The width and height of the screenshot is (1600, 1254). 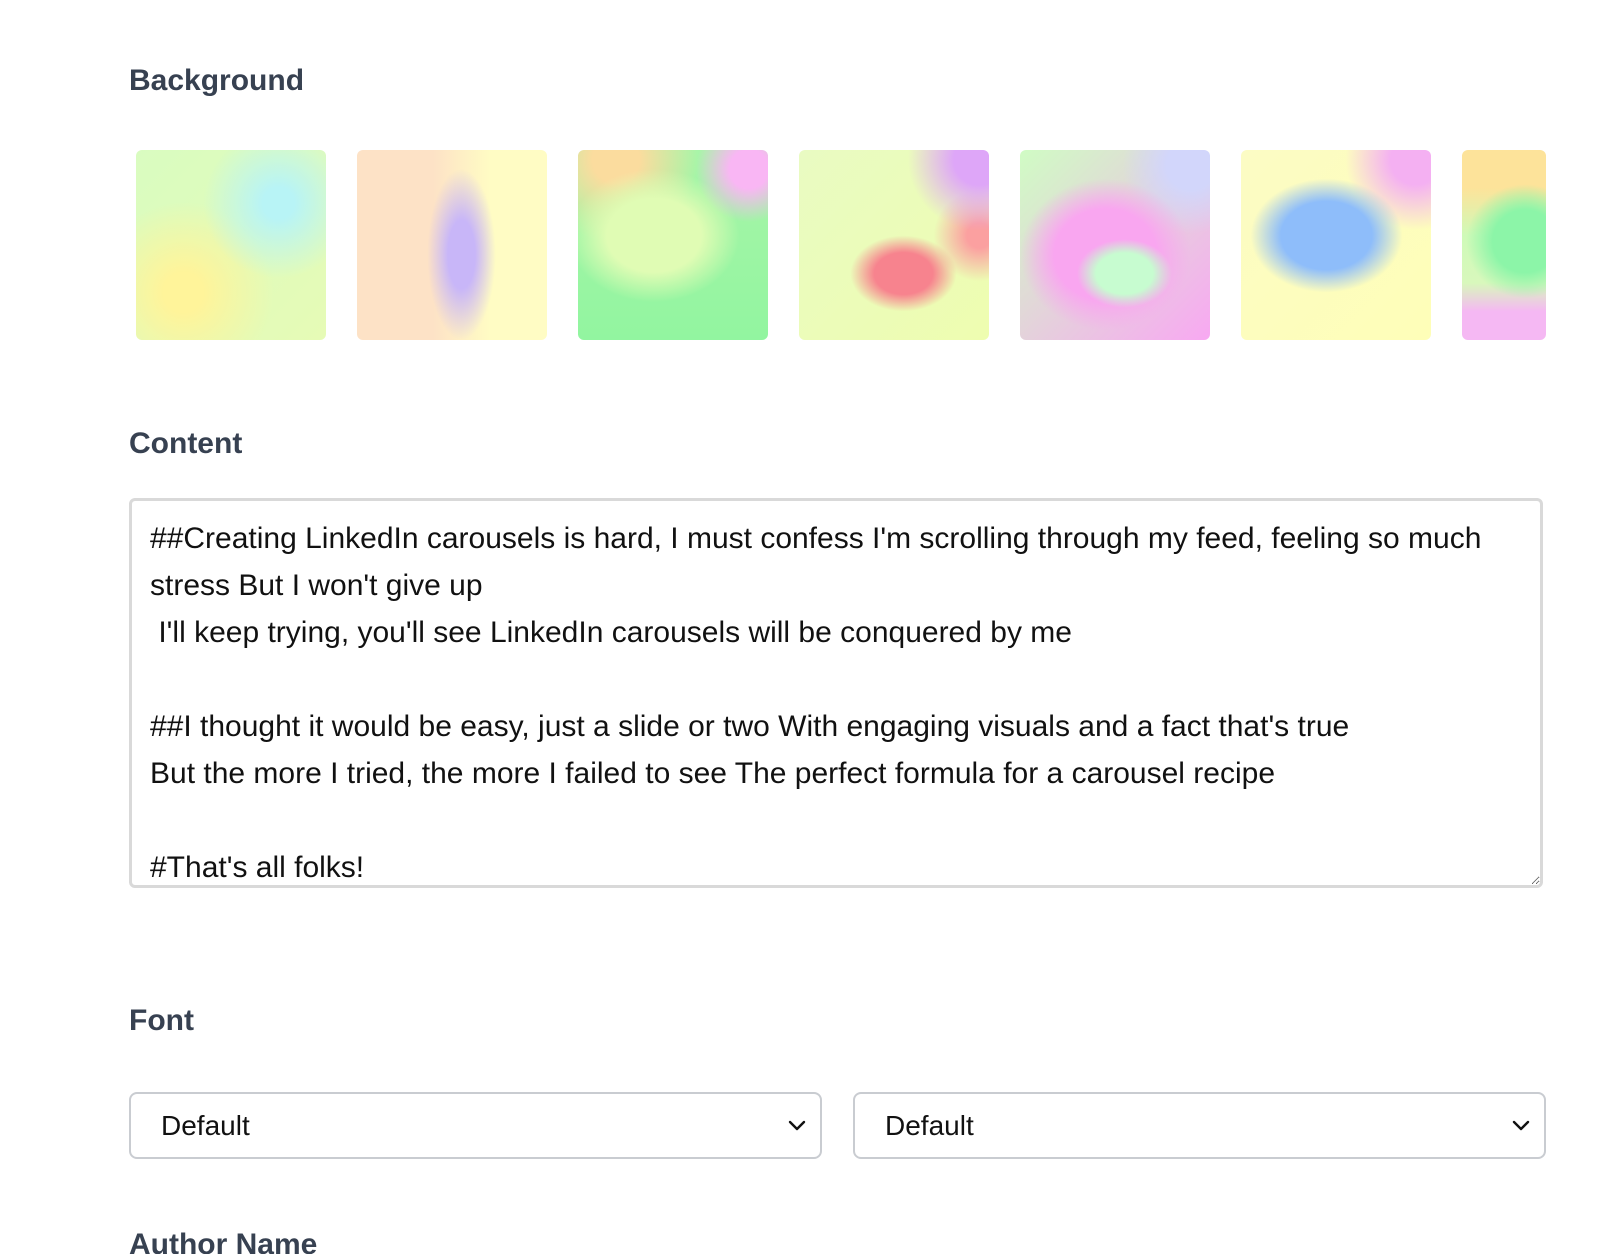 I want to click on font-family-select-value: Default, so click(x=205, y=1125).